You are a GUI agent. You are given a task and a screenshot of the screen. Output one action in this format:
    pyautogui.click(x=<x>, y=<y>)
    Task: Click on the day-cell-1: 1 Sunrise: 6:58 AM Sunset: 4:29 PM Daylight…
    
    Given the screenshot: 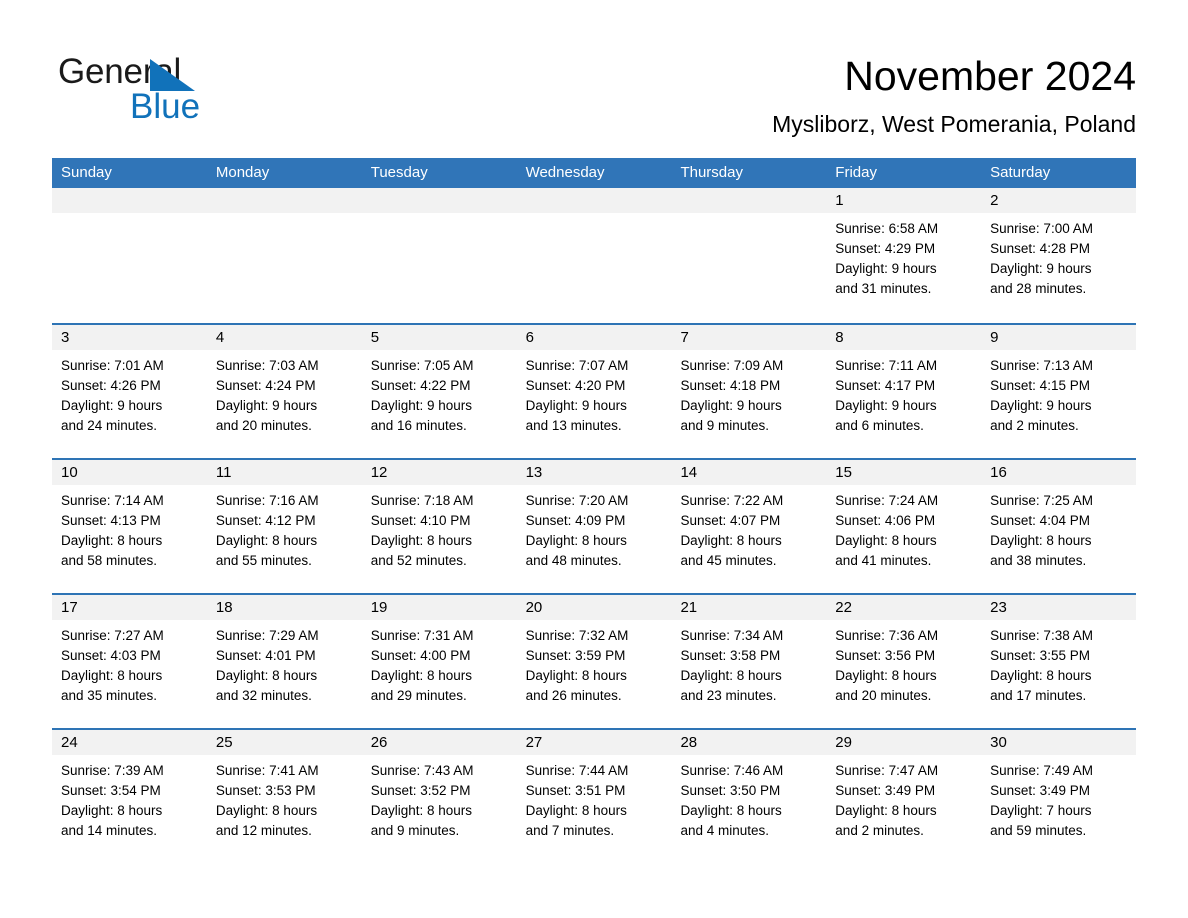 What is the action you would take?
    pyautogui.click(x=904, y=255)
    